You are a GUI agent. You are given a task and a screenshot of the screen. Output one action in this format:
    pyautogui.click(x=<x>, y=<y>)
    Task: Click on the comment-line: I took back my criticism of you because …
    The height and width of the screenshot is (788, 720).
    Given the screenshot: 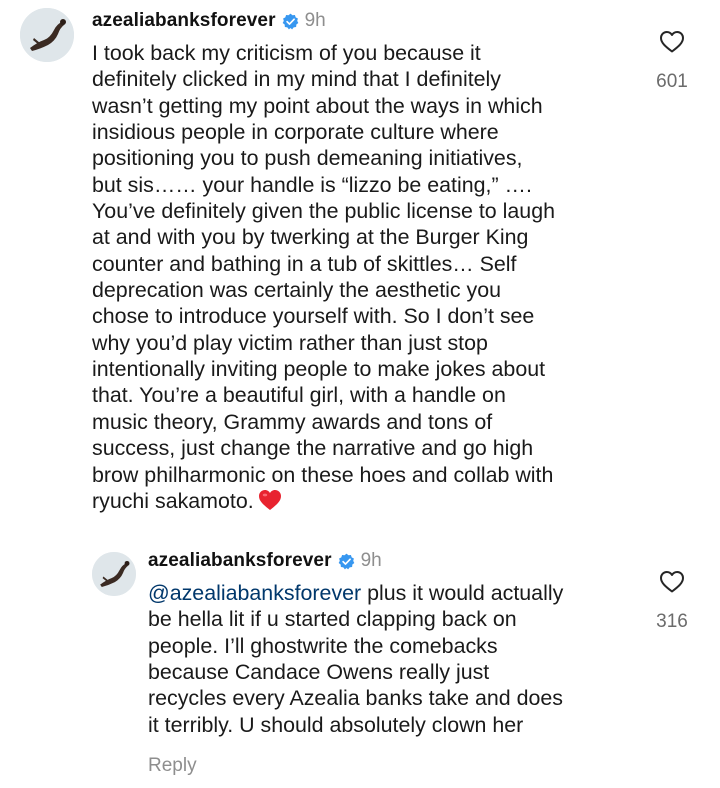 What is the action you would take?
    pyautogui.click(x=286, y=53)
    